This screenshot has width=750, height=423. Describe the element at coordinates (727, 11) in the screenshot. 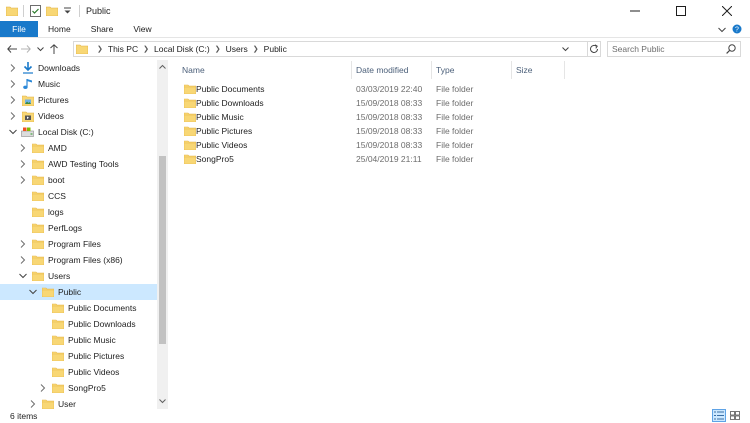

I see `close-button` at that location.